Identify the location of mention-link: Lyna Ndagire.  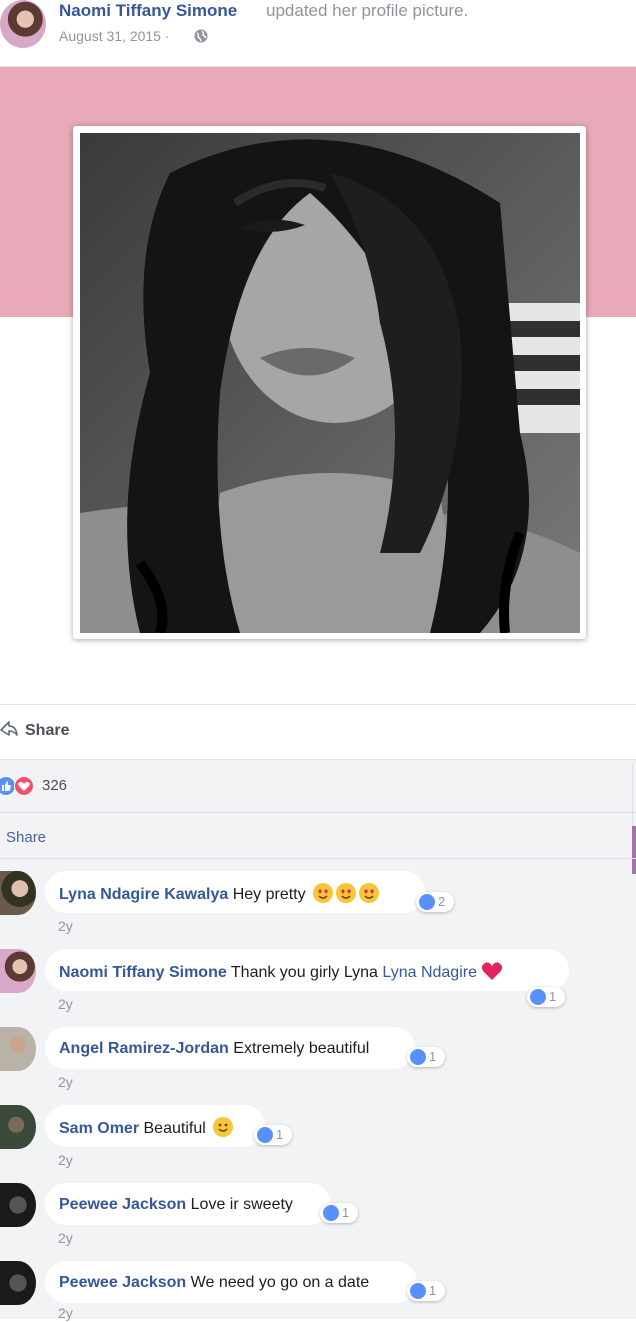
(429, 972).